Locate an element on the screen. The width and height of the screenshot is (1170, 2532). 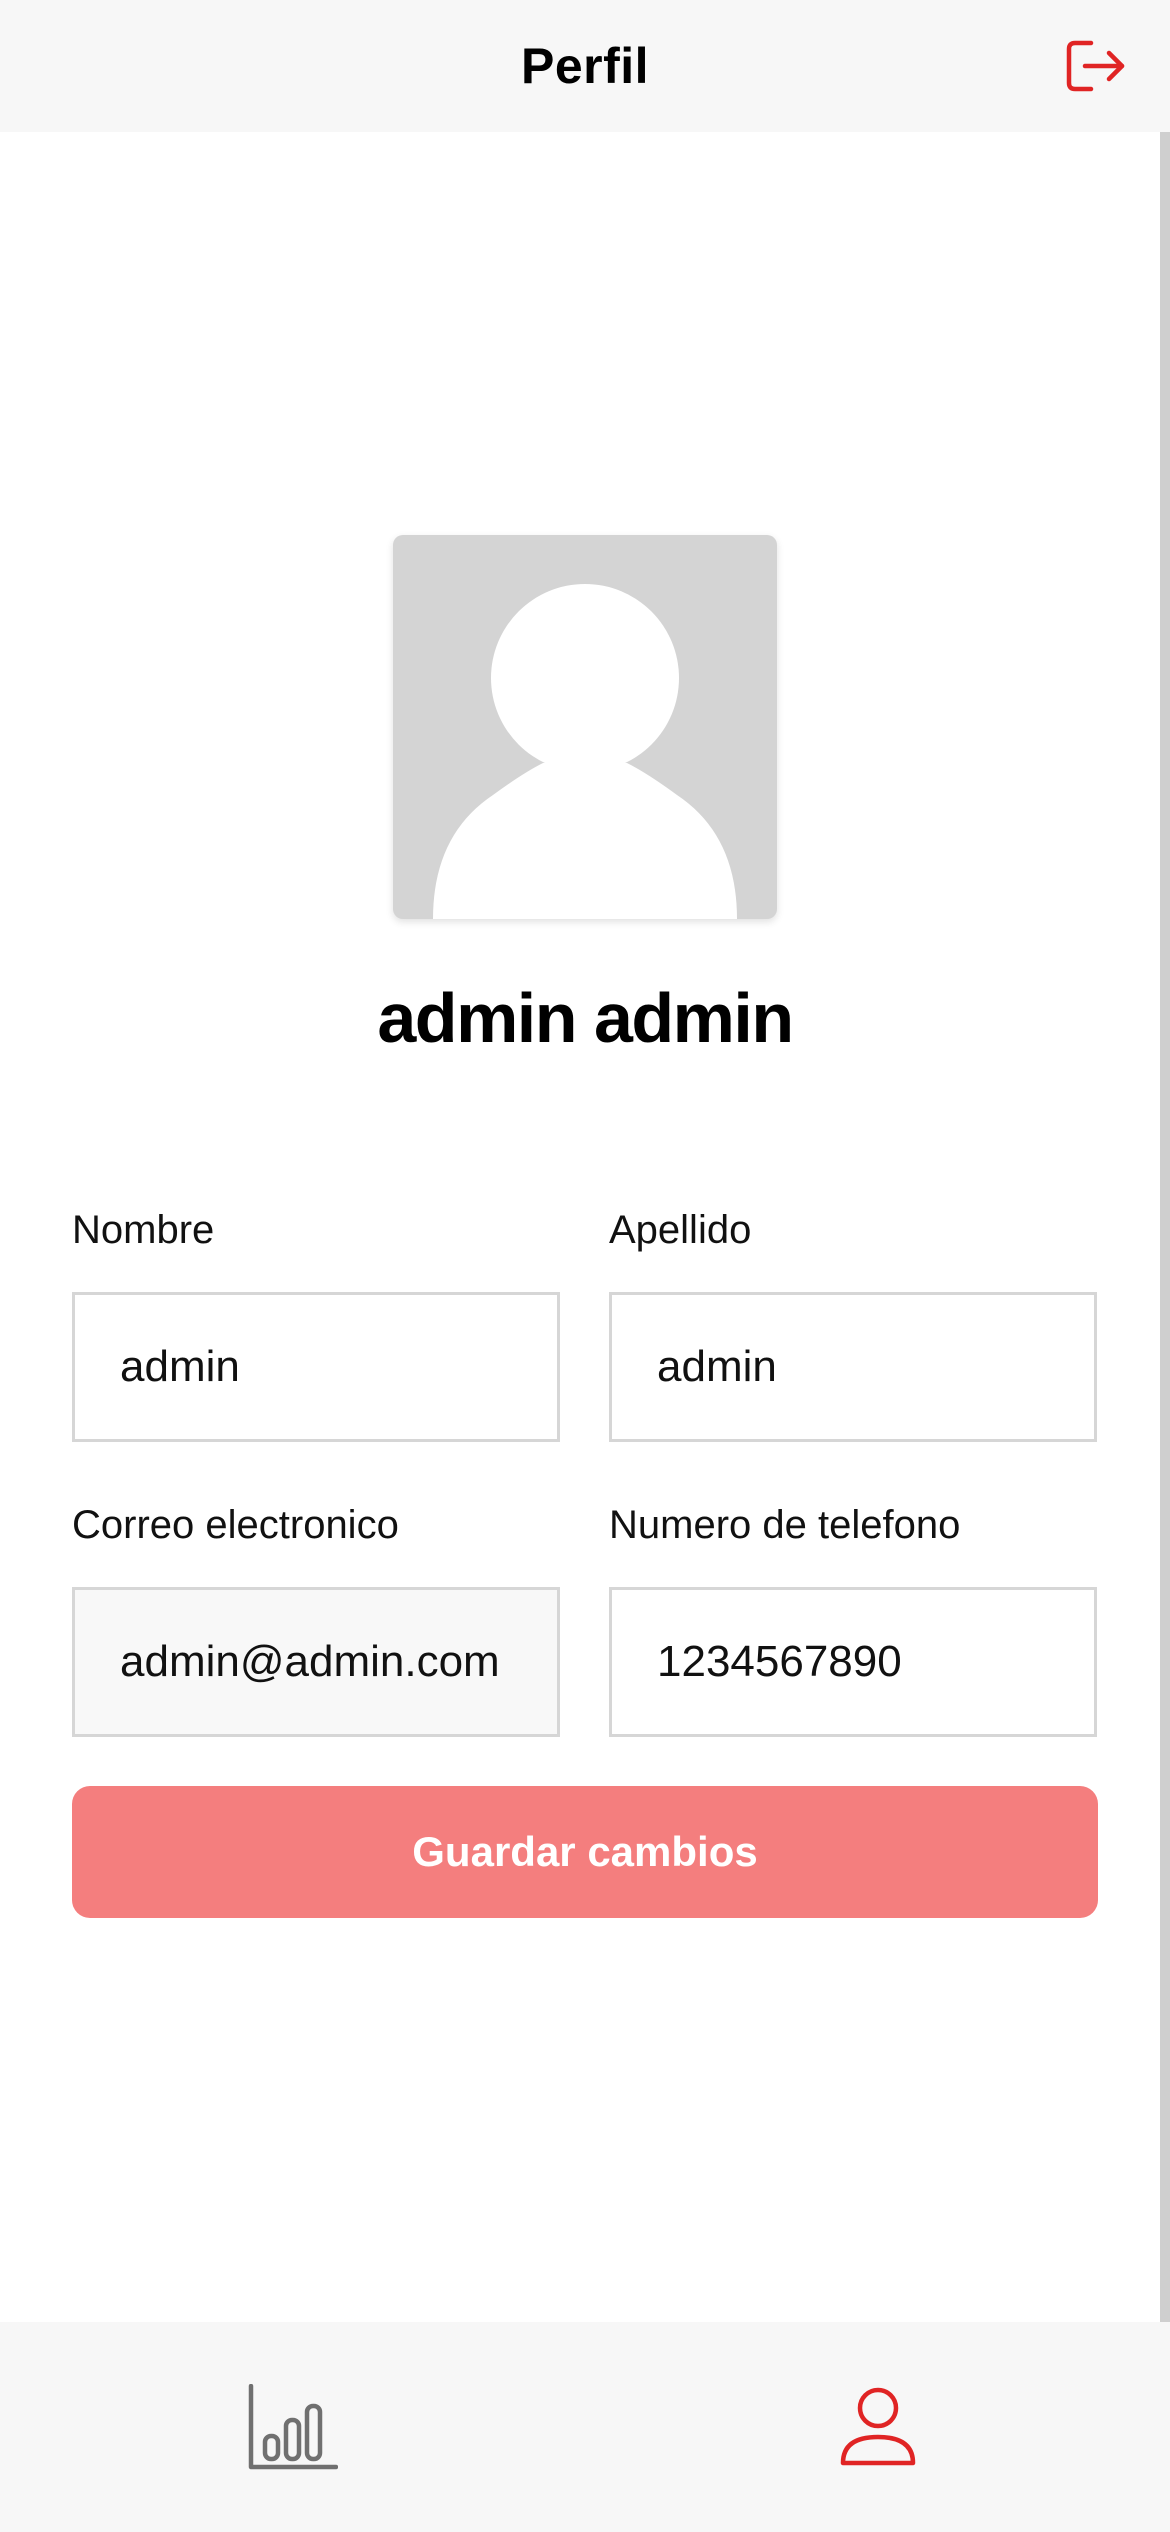
telefono-label: Numero de telefono is located at coordinates (785, 1525).